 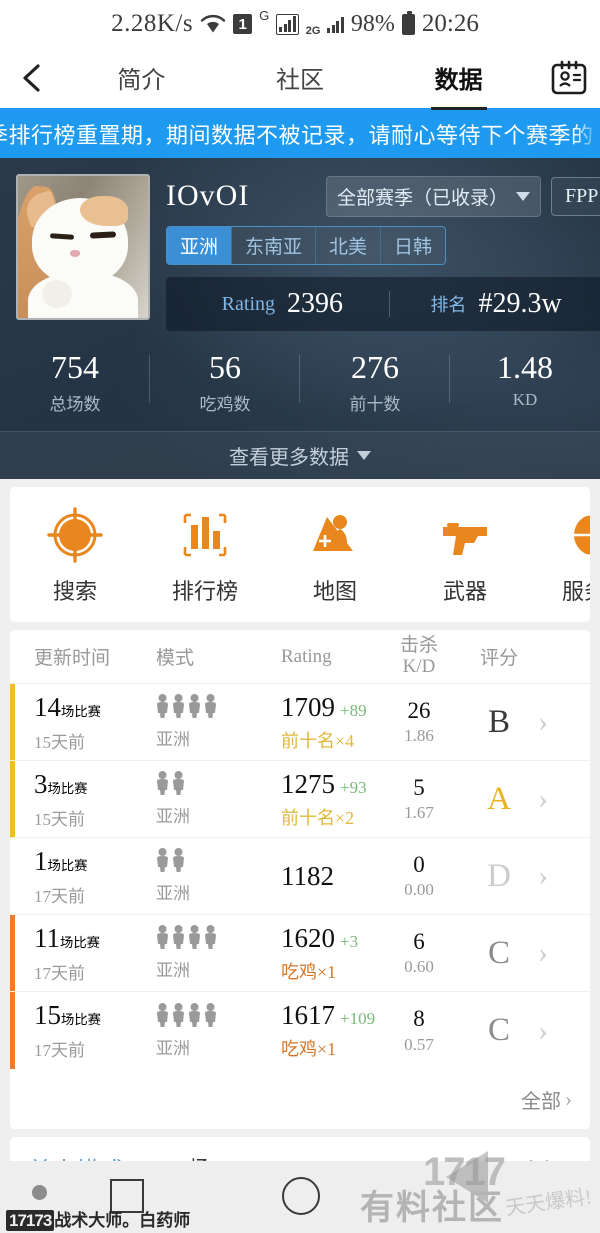 I want to click on season-notice-banner: 季排行榜重置期，期间数据不被记录，请耐心等待下个赛季的, so click(x=300, y=134).